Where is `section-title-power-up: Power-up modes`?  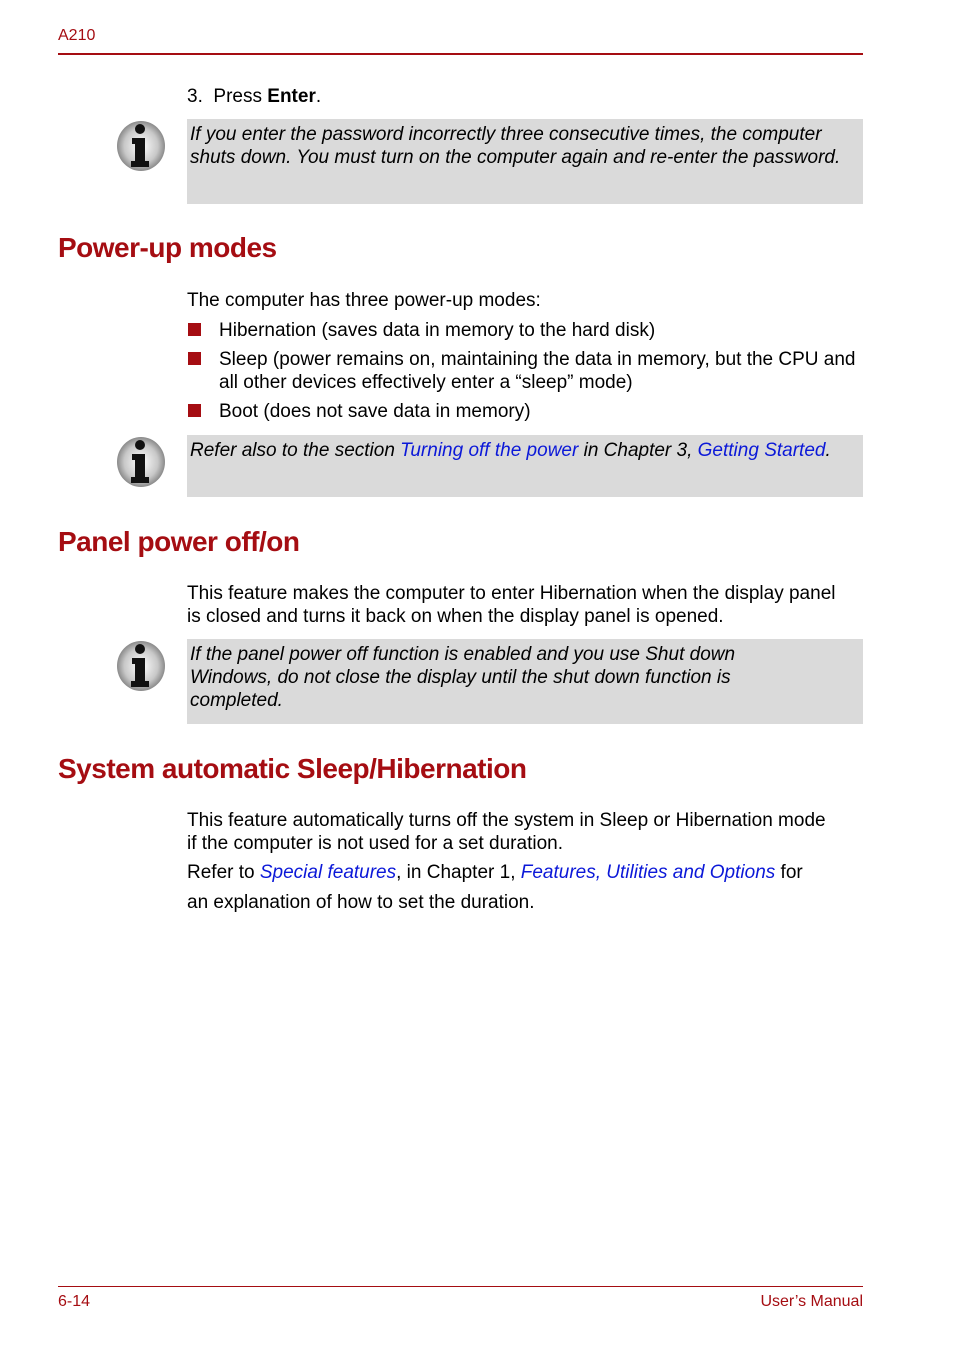 section-title-power-up: Power-up modes is located at coordinates (167, 247).